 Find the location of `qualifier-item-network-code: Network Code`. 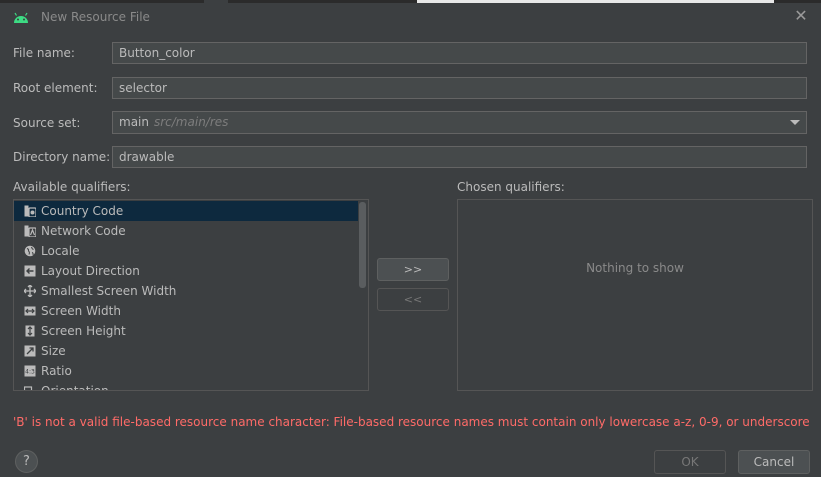

qualifier-item-network-code: Network Code is located at coordinates (186, 231).